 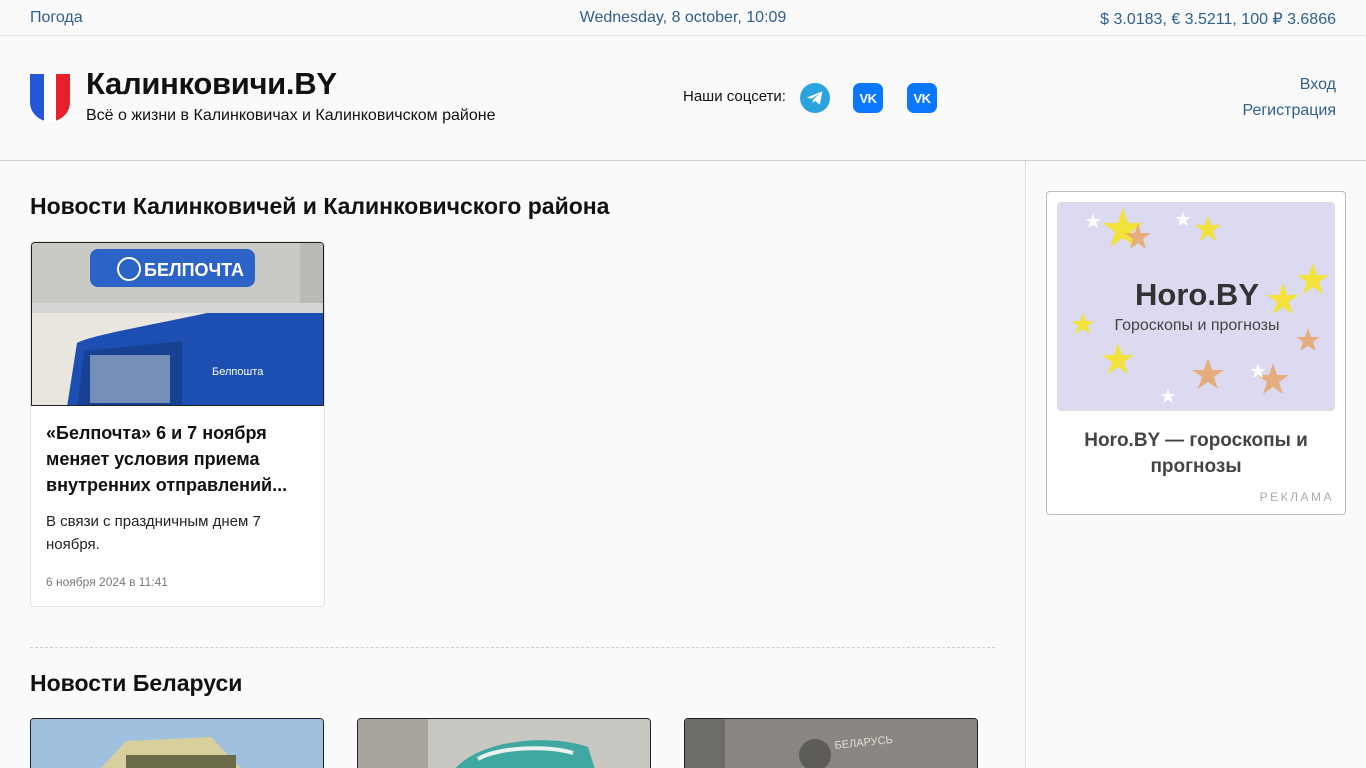 What do you see at coordinates (1197, 294) in the screenshot?
I see `ad-logo: Horo.BY` at bounding box center [1197, 294].